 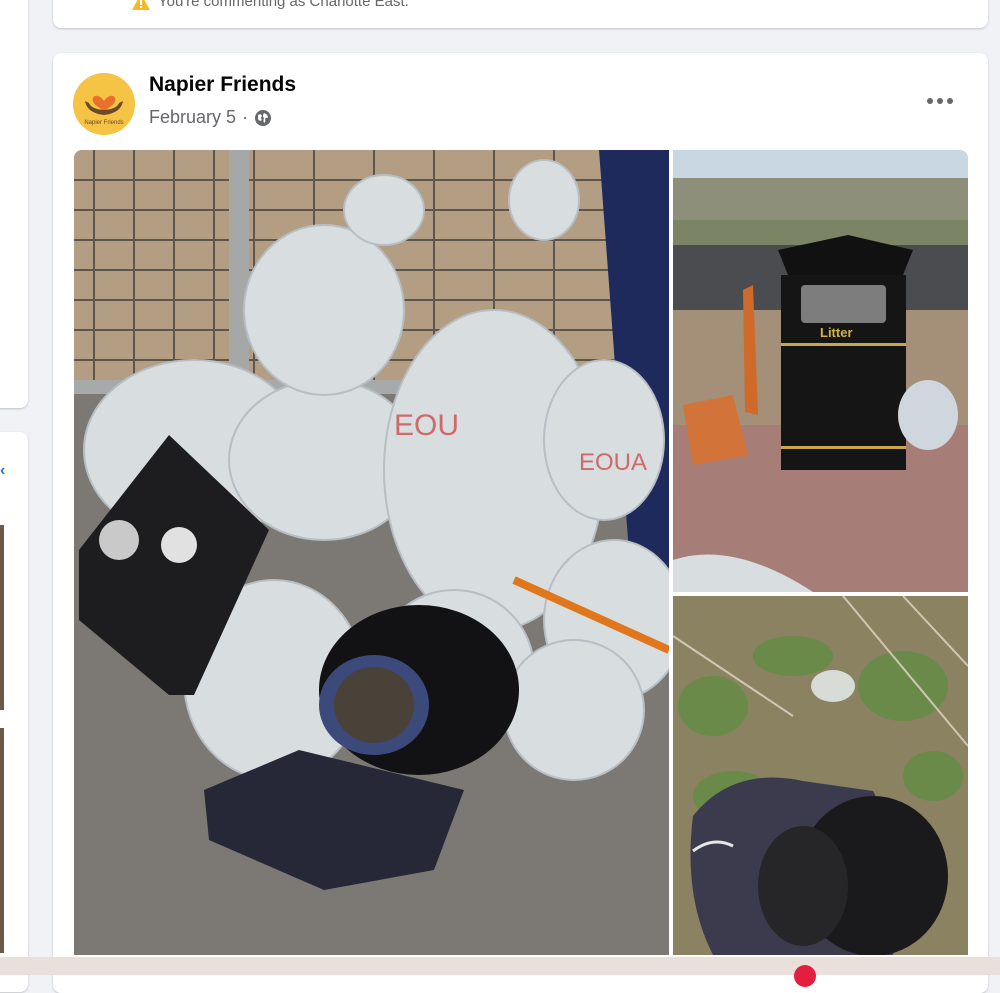 I want to click on litter-bin-photo: Litter, so click(x=820, y=371).